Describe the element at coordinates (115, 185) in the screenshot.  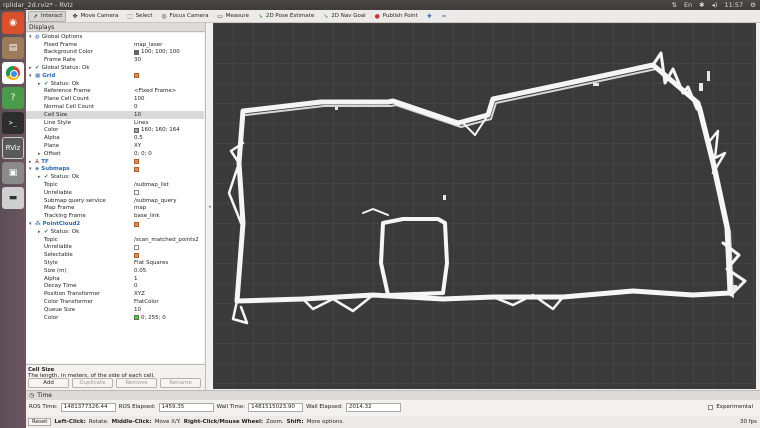
I see `display-tree-row: Topic/submap_list` at that location.